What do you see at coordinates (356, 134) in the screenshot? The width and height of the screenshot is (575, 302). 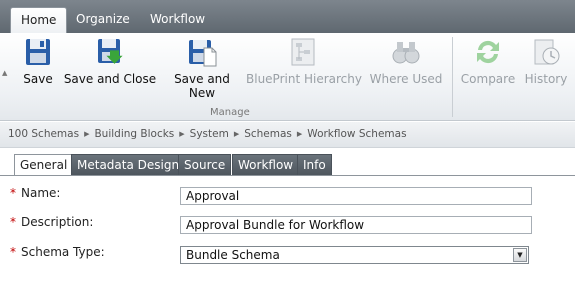 I see `breadcrumb-item: Workflow Schemas` at bounding box center [356, 134].